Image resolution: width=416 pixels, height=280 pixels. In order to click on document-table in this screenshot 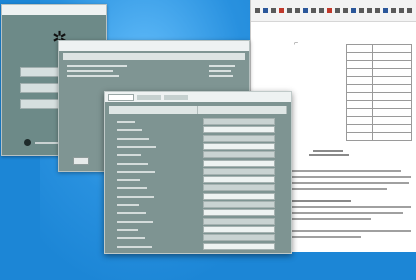, I will do `click(379, 92)`.